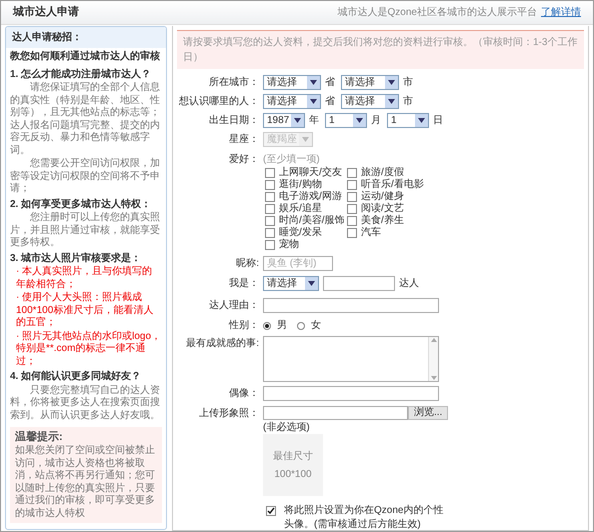 This screenshot has width=594, height=532. I want to click on section-title: 2. 如何享受更多城市达人特权：, so click(81, 204).